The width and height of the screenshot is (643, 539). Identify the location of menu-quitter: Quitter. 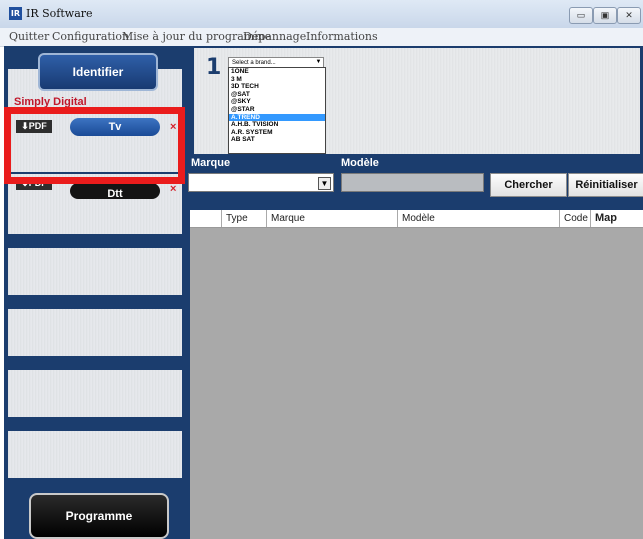
(29, 36).